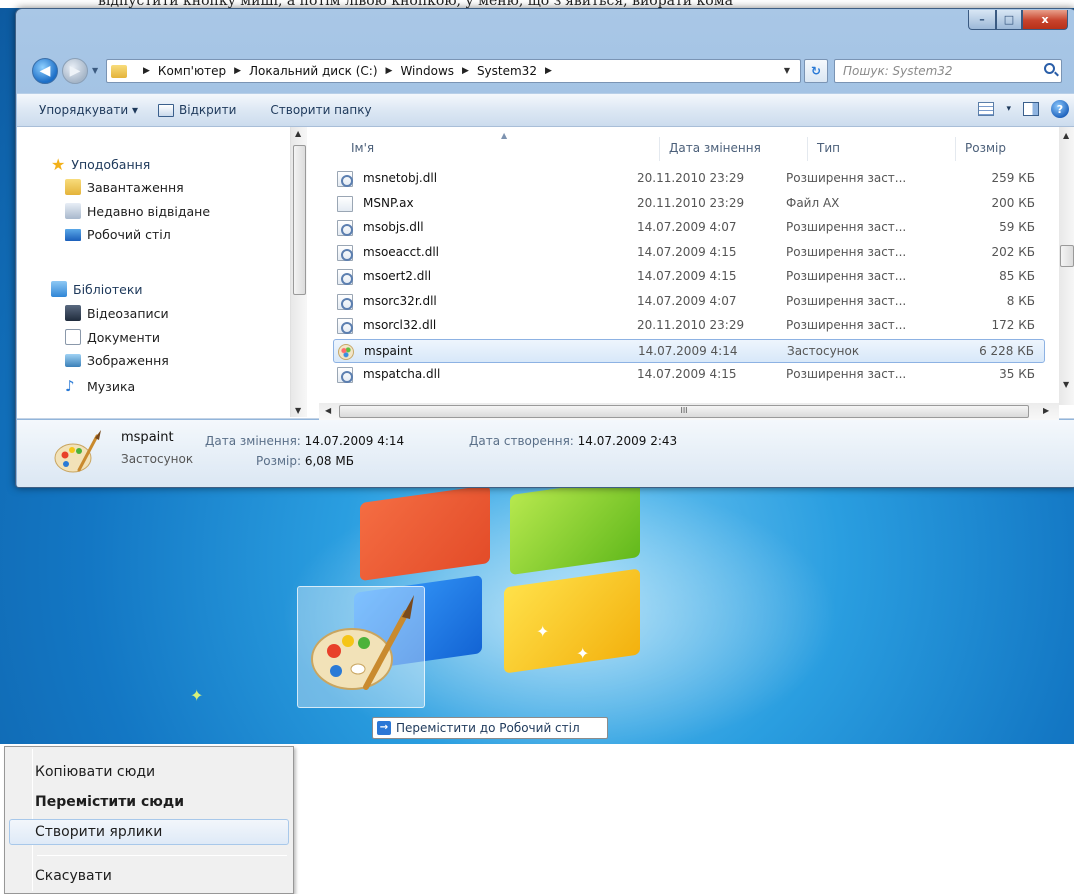 The width and height of the screenshot is (1074, 894). Describe the element at coordinates (100, 164) in the screenshot. I see `sidebar-group-favorites: ★ Уподобання` at that location.